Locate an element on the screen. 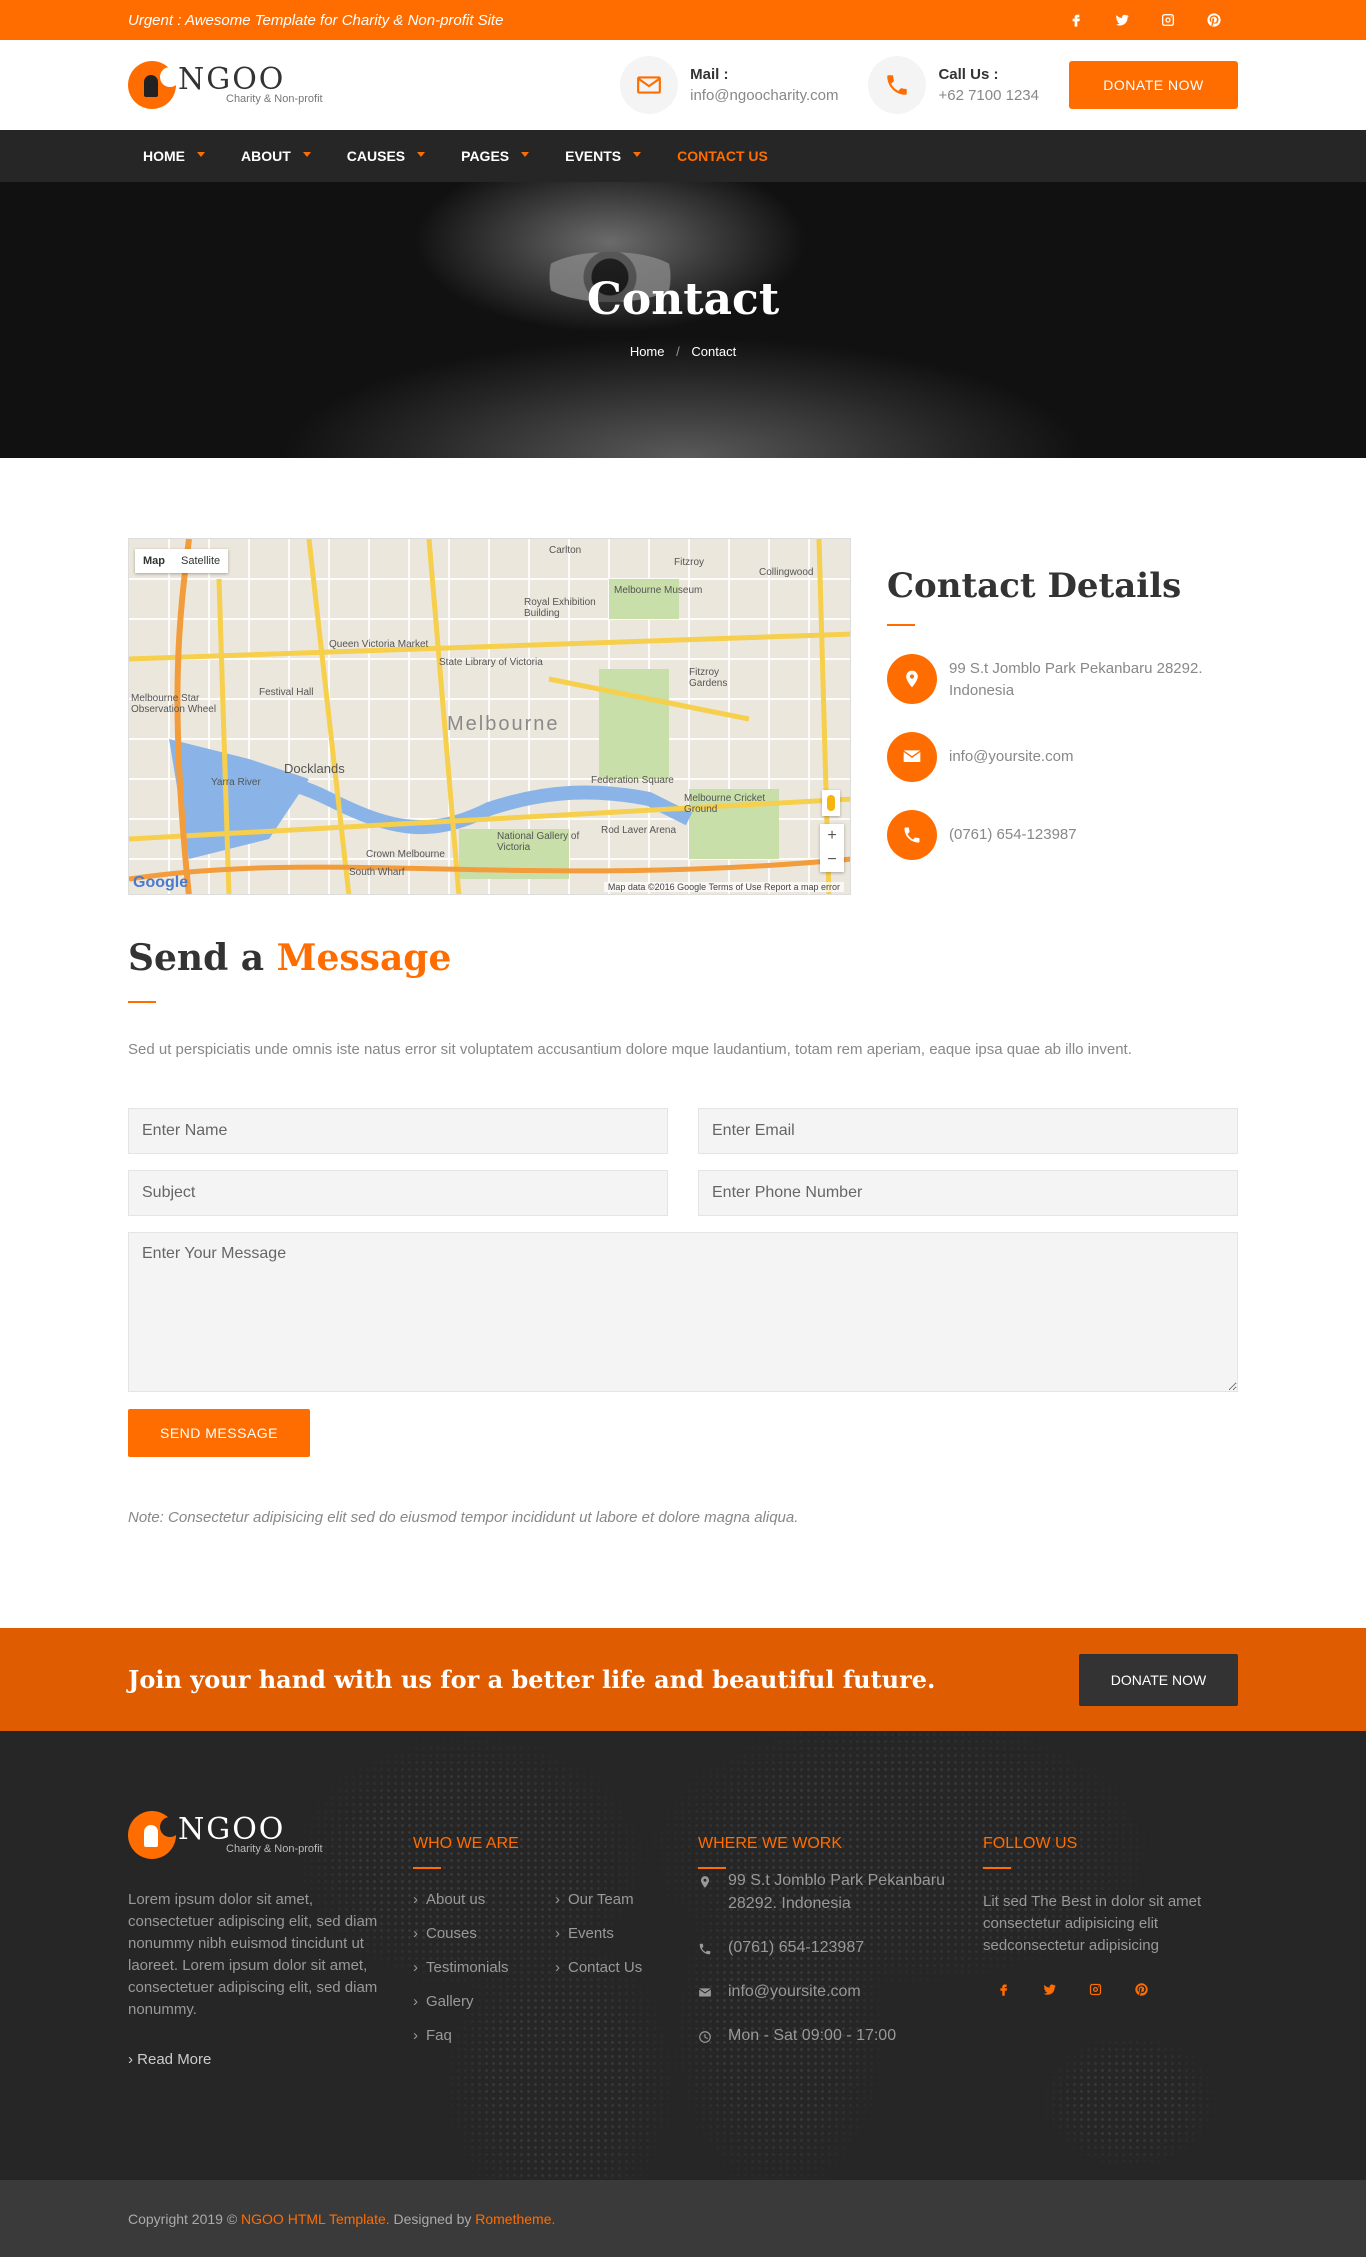 The image size is (1366, 2257). subject-input is located at coordinates (398, 1193).